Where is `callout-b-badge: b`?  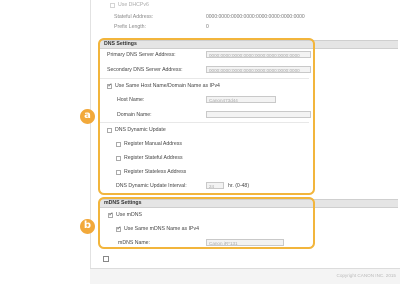 callout-b-badge: b is located at coordinates (87, 226).